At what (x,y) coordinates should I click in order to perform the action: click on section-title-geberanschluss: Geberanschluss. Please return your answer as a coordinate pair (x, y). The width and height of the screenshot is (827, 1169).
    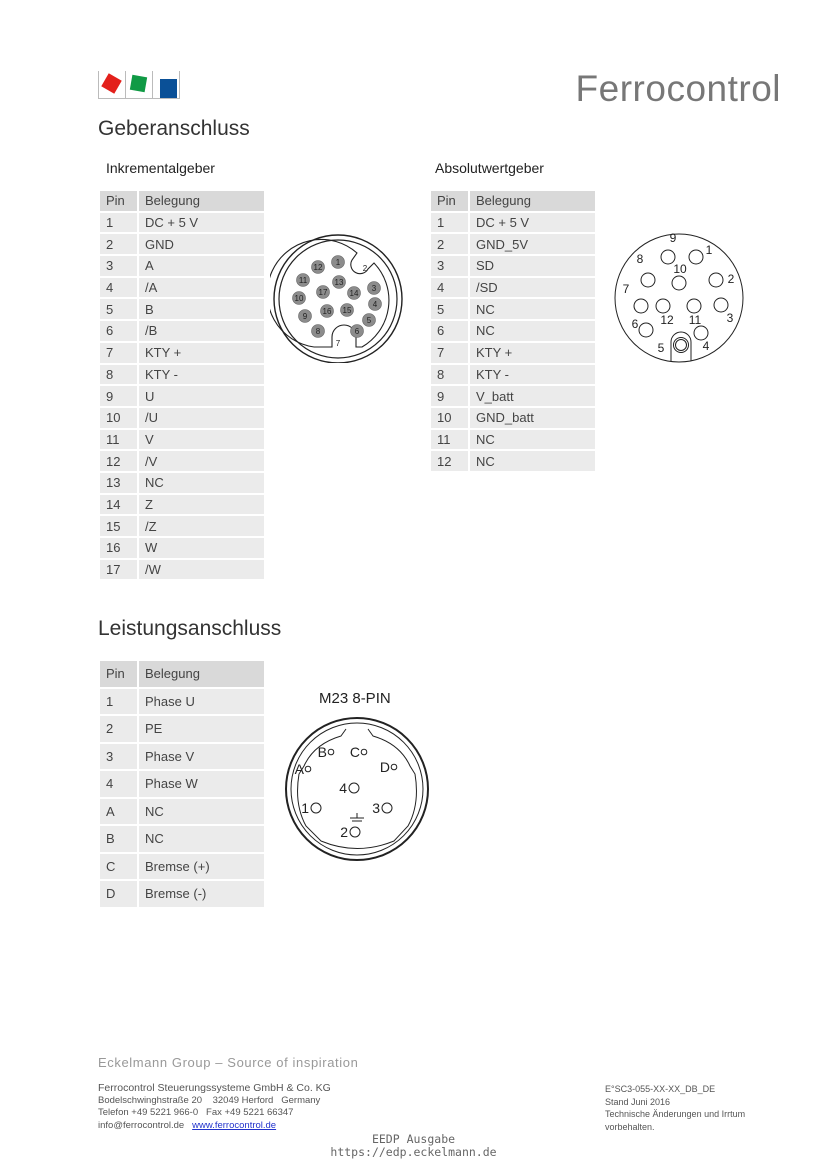
    Looking at the image, I should click on (174, 128).